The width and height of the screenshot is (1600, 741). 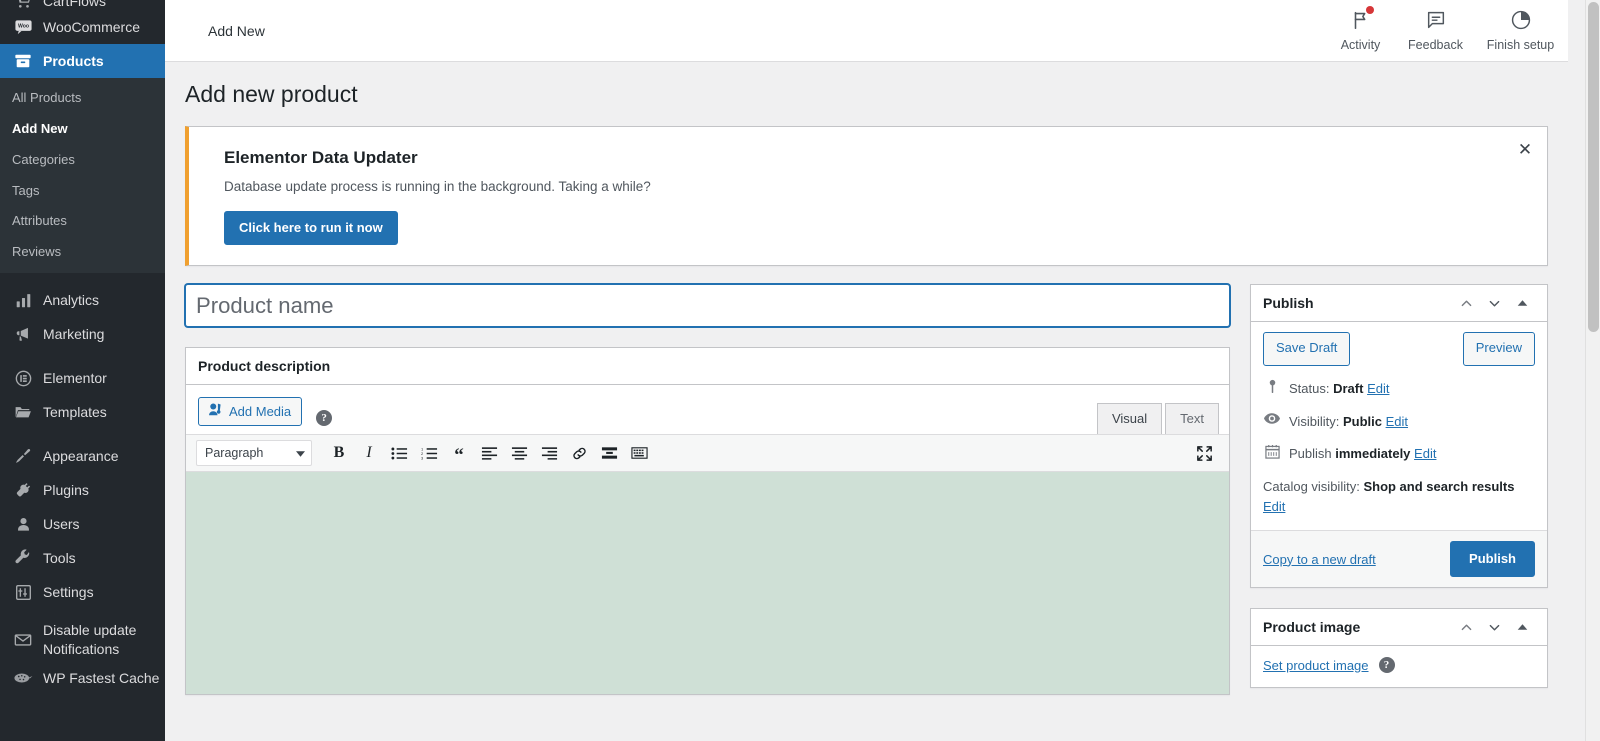 What do you see at coordinates (74, 333) in the screenshot?
I see `sidebar-item-label: Marketing` at bounding box center [74, 333].